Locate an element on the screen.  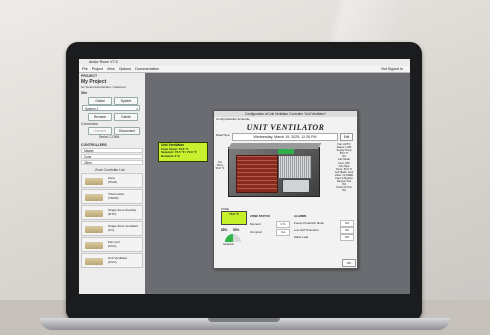
device-label: Thermostat (TR2M) is located at coordinates (116, 196).